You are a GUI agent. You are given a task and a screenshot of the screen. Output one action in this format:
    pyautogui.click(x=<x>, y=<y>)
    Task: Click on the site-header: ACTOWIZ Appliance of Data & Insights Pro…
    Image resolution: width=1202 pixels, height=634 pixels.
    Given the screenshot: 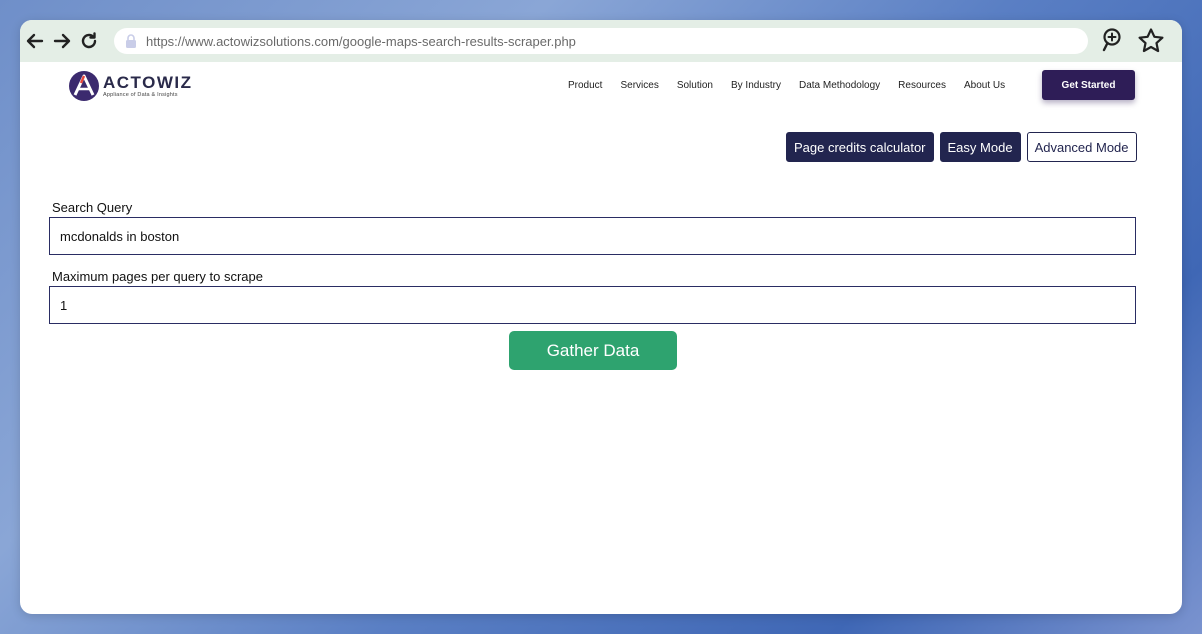 What is the action you would take?
    pyautogui.click(x=601, y=87)
    